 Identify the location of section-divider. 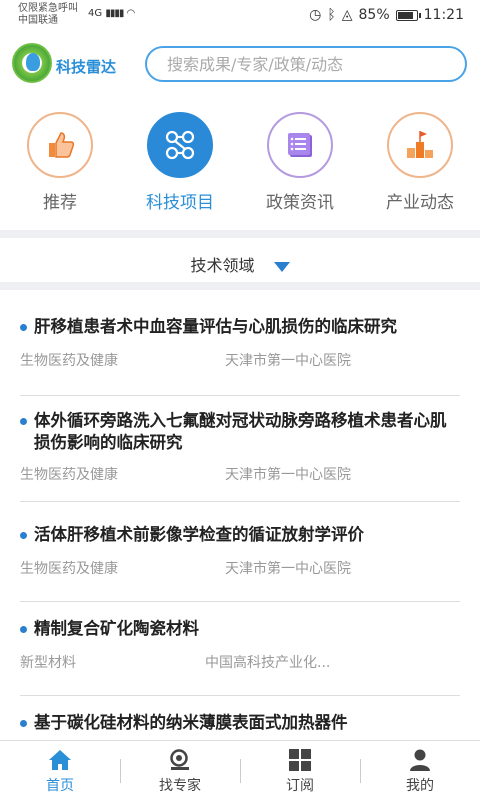
(240, 234).